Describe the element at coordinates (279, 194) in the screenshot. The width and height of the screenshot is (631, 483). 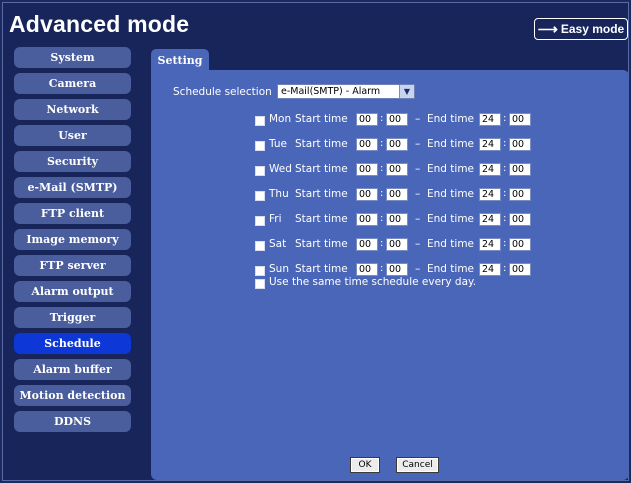
I see `day-label: Thu` at that location.